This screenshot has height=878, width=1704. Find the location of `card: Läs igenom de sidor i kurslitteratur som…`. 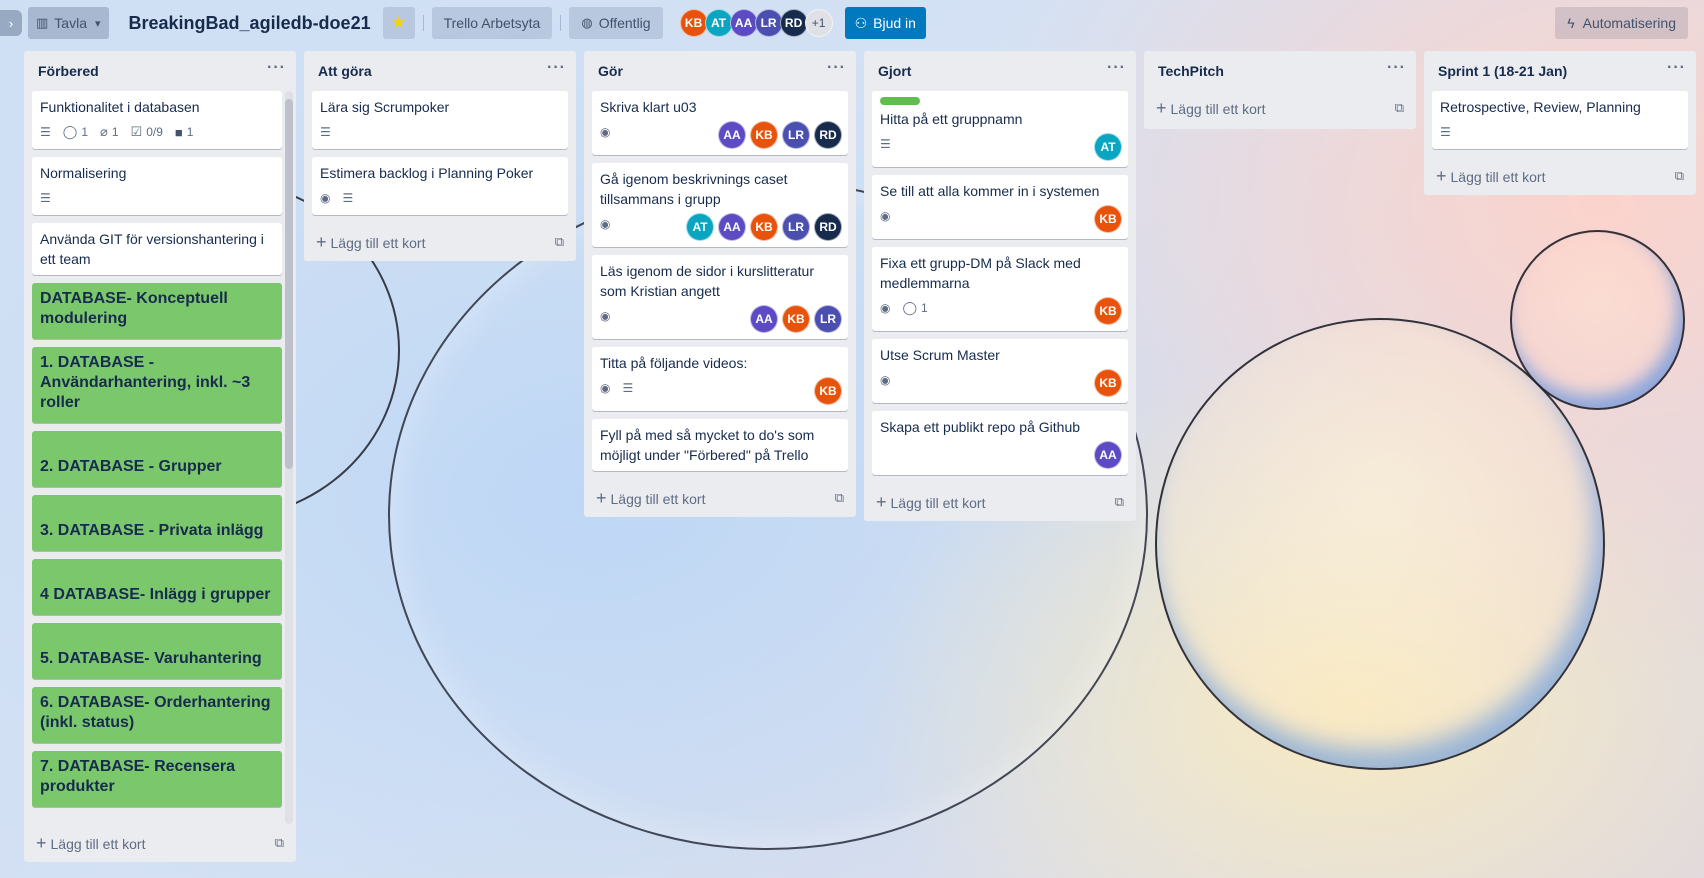

card: Läs igenom de sidor i kurslitteratur som… is located at coordinates (720, 297).